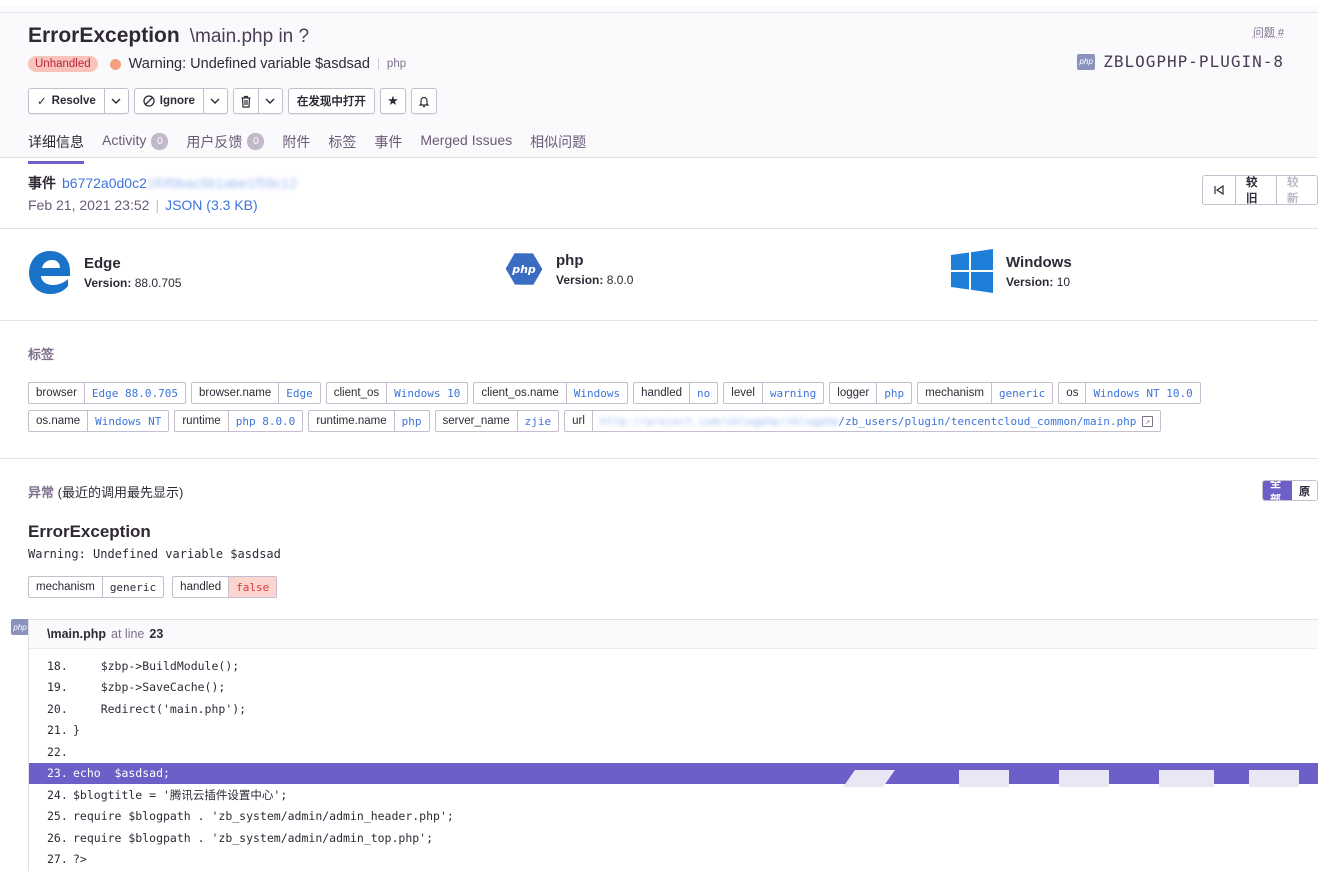  Describe the element at coordinates (1277, 490) in the screenshot. I see `toggle-full: 全部` at that location.